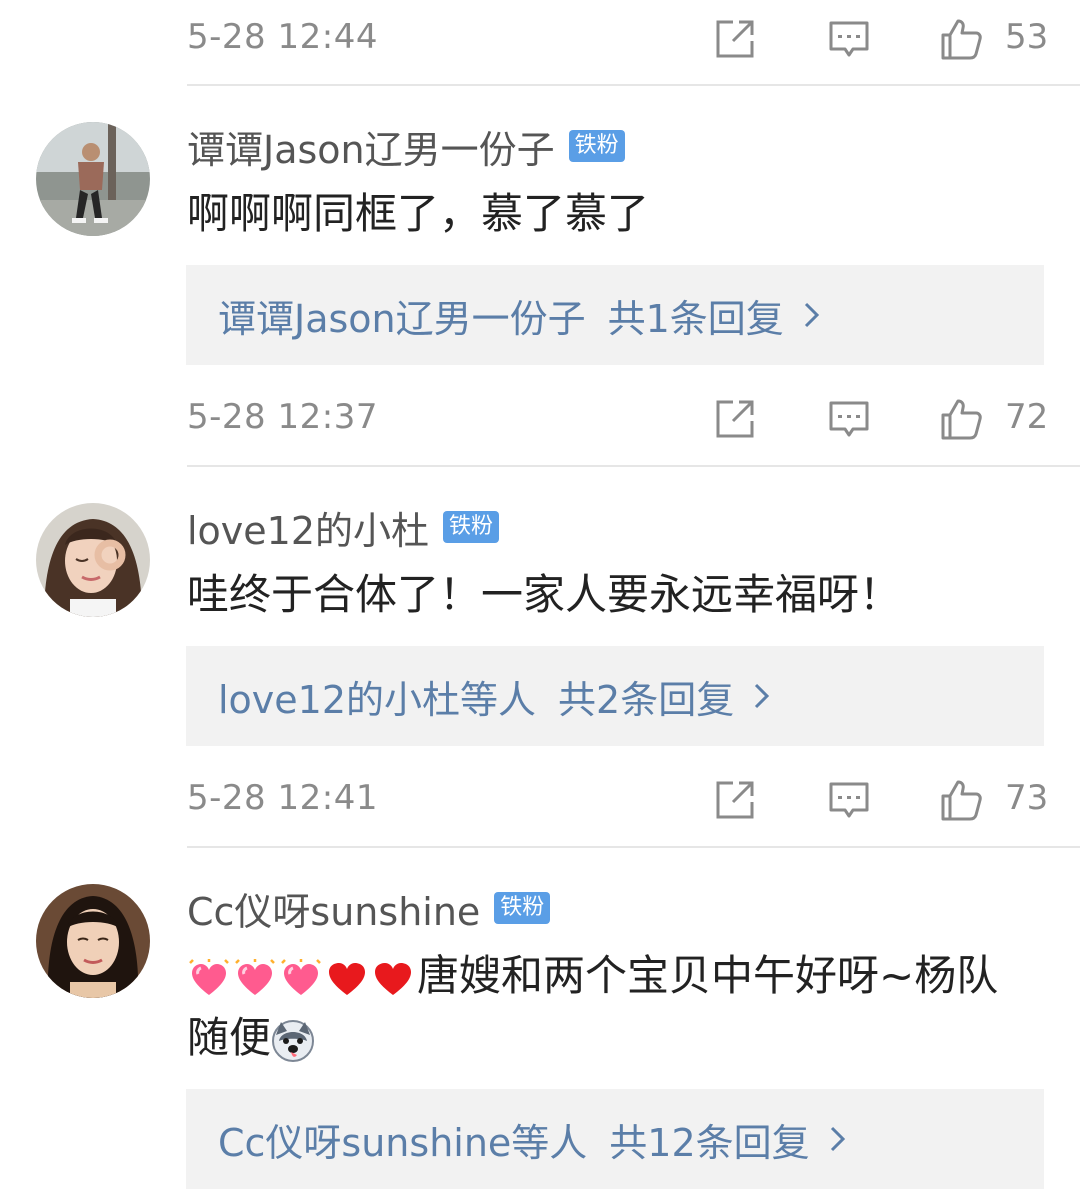 The height and width of the screenshot is (1189, 1080). I want to click on comment-timestamp: 5-28 12:37, so click(282, 417).